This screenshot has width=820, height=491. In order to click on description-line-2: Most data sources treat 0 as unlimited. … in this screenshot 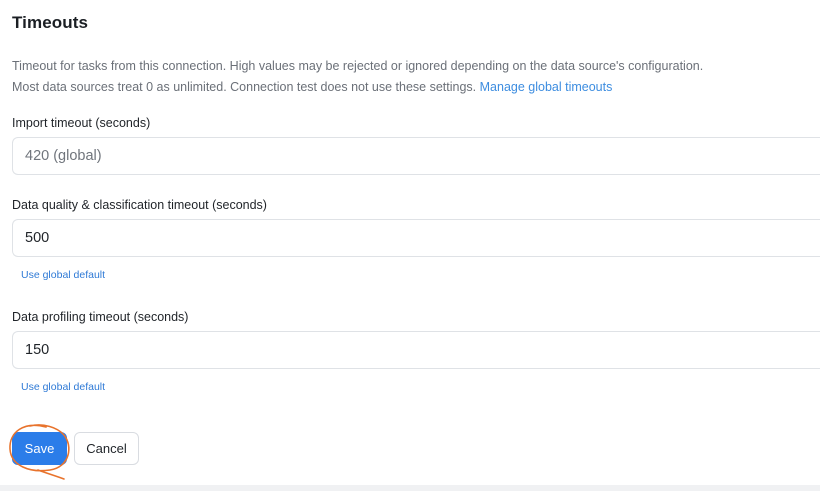, I will do `click(412, 87)`.